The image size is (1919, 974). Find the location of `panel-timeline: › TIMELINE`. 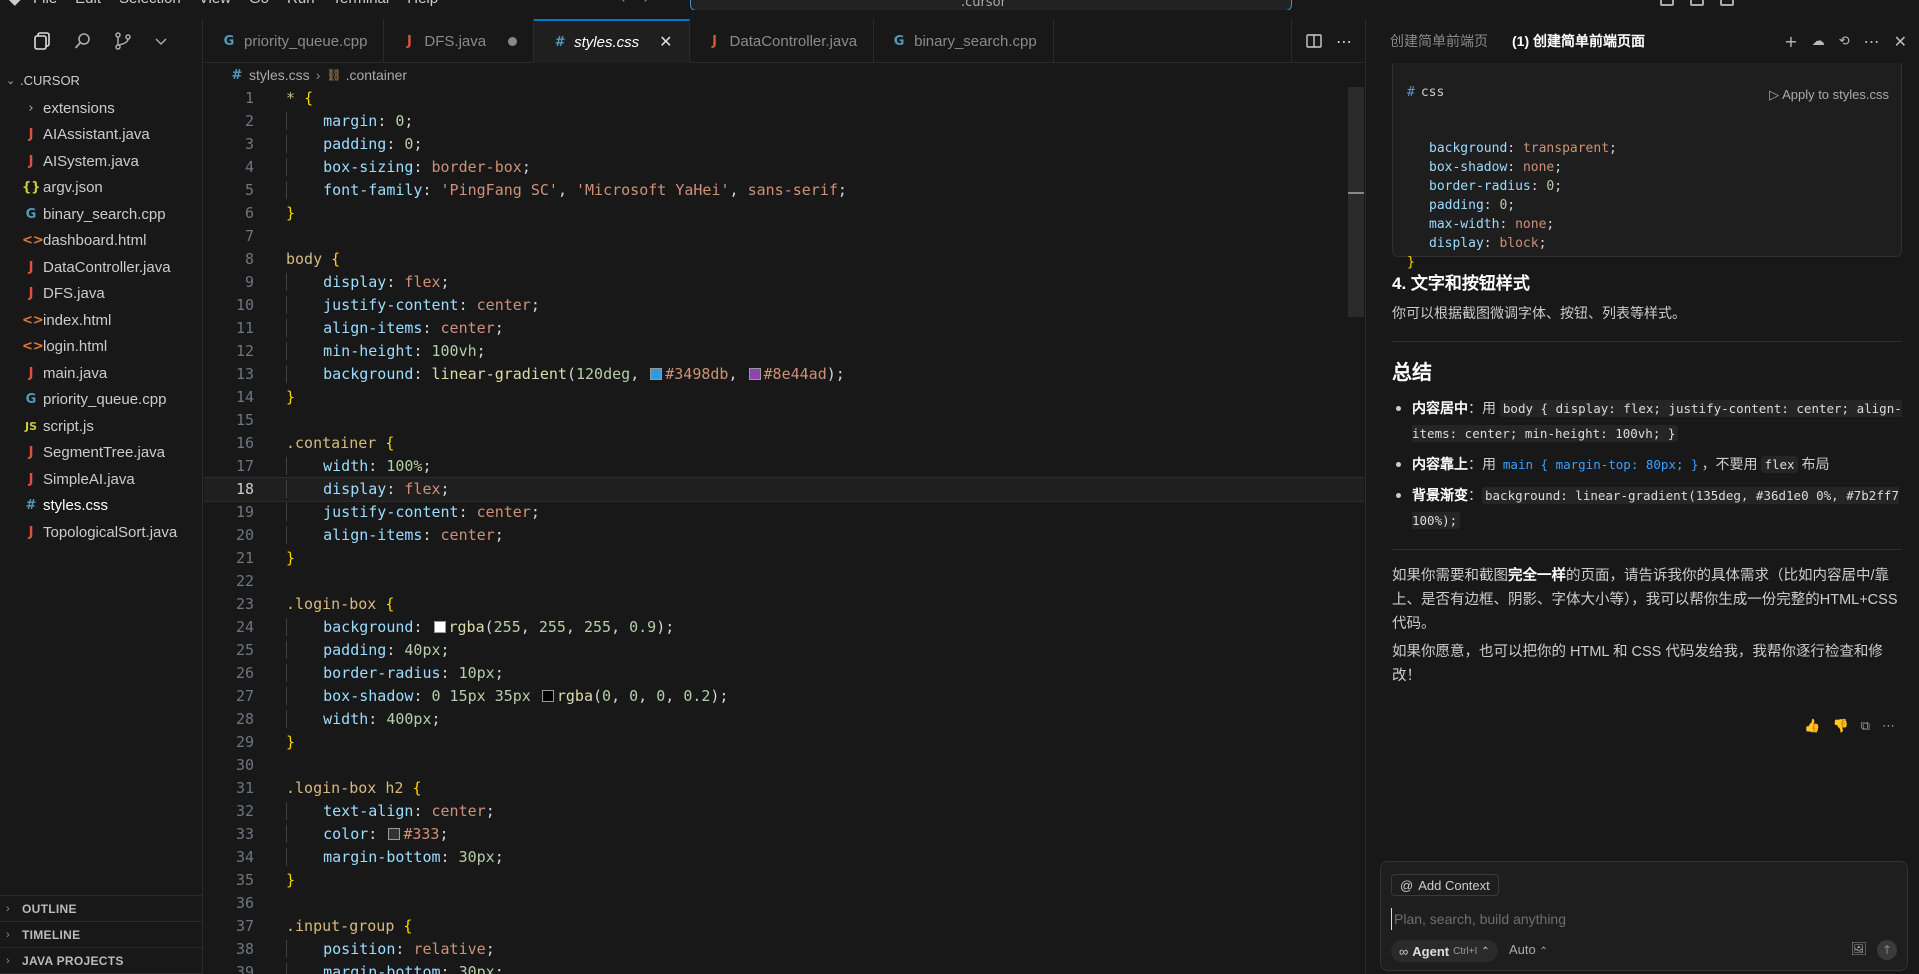

panel-timeline: › TIMELINE is located at coordinates (101, 934).